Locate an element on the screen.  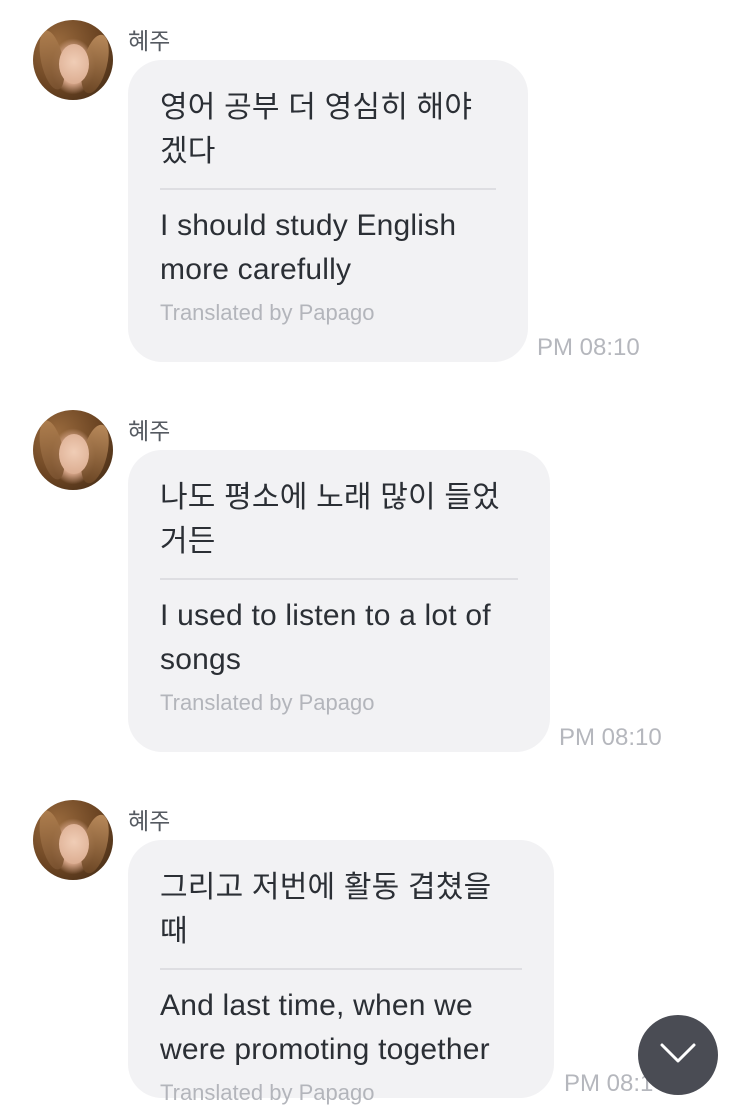
translated-text: I should study English more carefully is located at coordinates (308, 247).